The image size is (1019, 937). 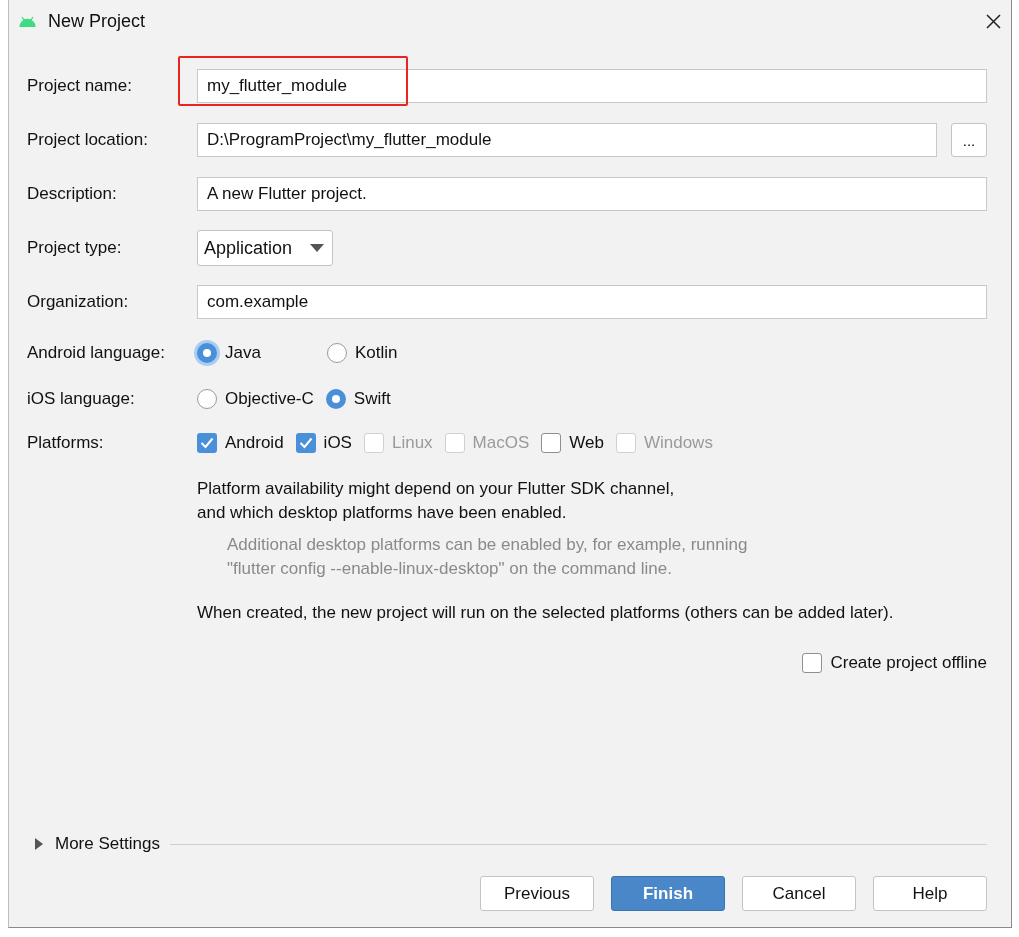 What do you see at coordinates (97, 21) in the screenshot?
I see `window-title: New Project` at bounding box center [97, 21].